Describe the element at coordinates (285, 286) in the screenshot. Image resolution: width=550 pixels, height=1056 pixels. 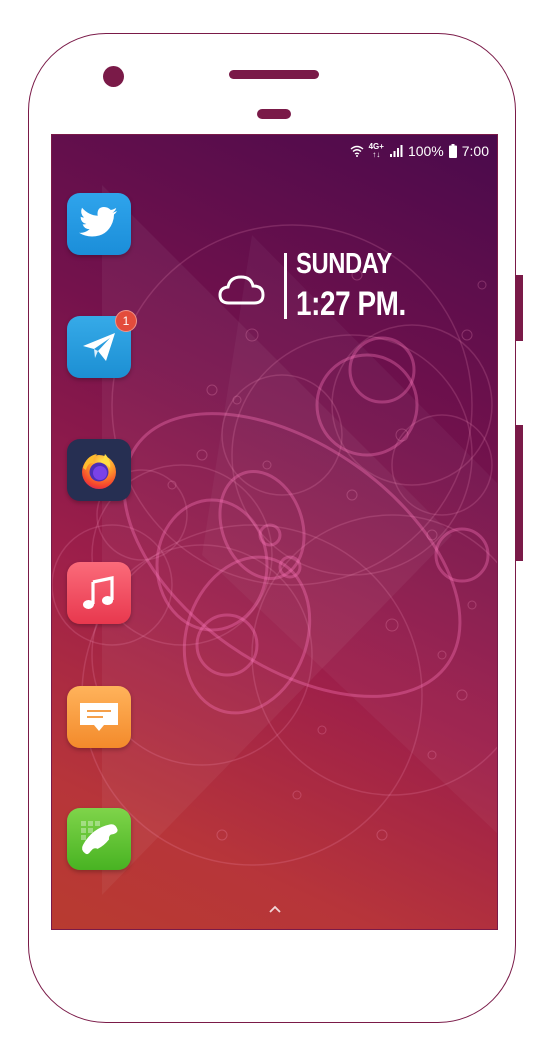
I see `widget-divider` at that location.